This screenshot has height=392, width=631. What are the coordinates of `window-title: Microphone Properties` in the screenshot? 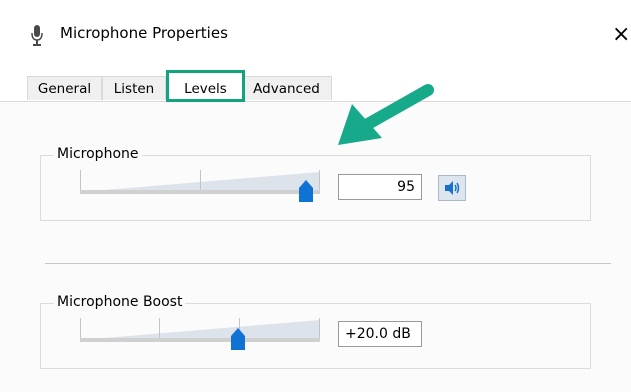 It's located at (144, 33).